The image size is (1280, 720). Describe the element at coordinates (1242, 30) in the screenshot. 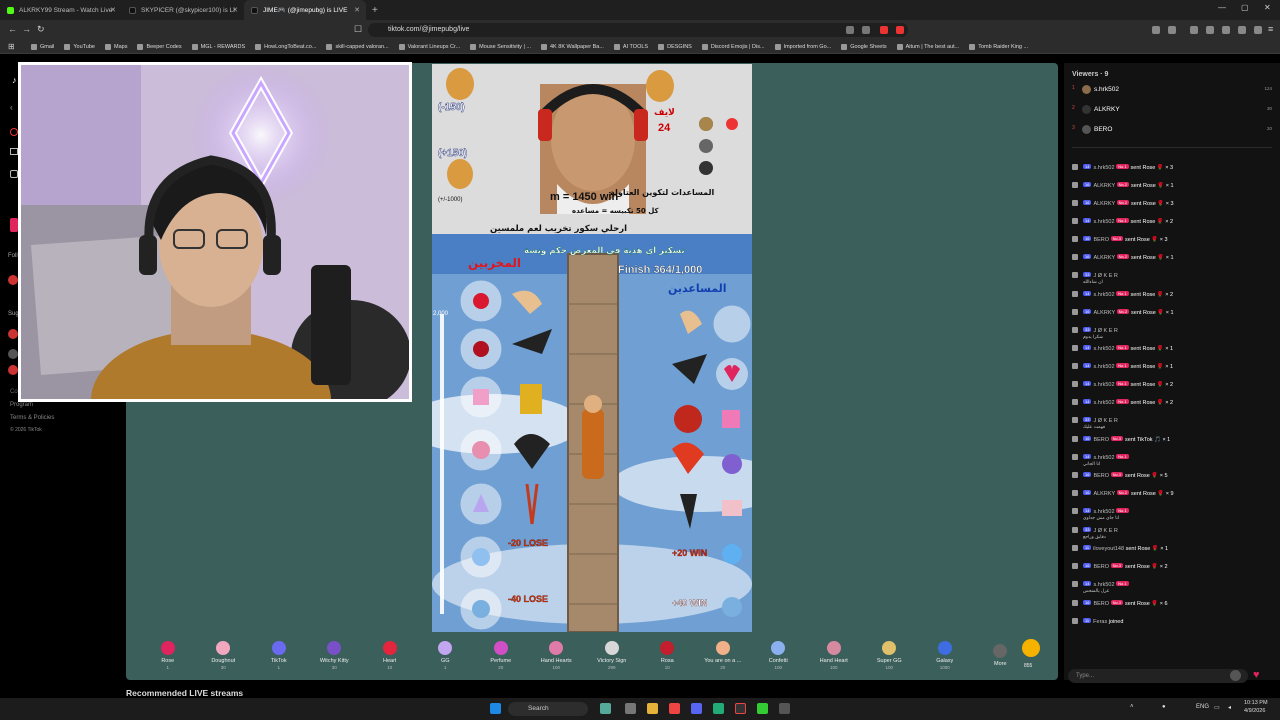

I see `extensions-icon` at that location.